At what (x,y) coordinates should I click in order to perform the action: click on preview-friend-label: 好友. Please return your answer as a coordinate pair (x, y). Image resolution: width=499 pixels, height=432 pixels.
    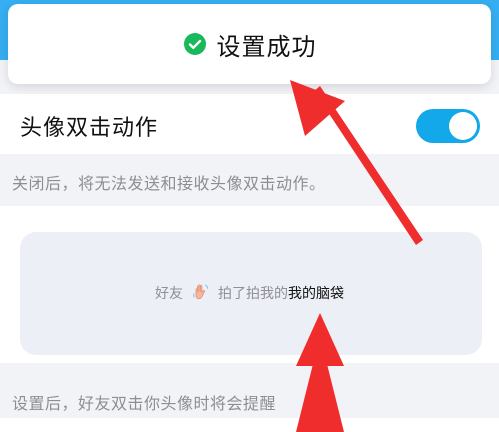
    Looking at the image, I should click on (169, 294).